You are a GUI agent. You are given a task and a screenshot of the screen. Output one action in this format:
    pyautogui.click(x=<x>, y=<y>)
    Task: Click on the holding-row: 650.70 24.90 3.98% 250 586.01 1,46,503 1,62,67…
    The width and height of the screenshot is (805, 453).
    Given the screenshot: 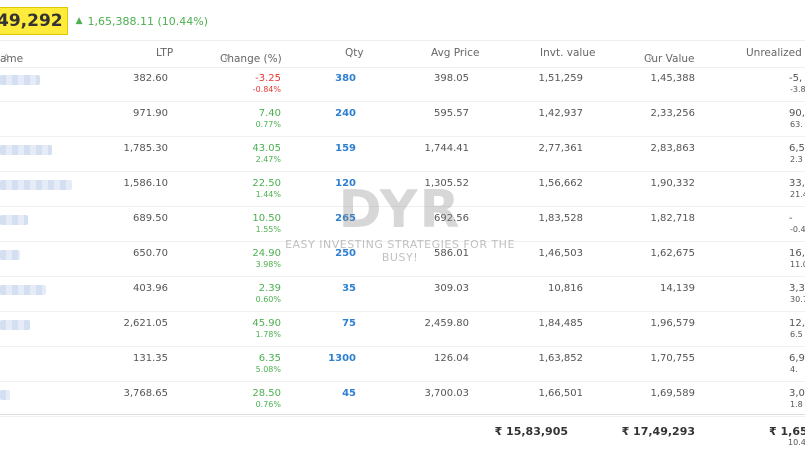 What is the action you would take?
    pyautogui.click(x=402, y=259)
    